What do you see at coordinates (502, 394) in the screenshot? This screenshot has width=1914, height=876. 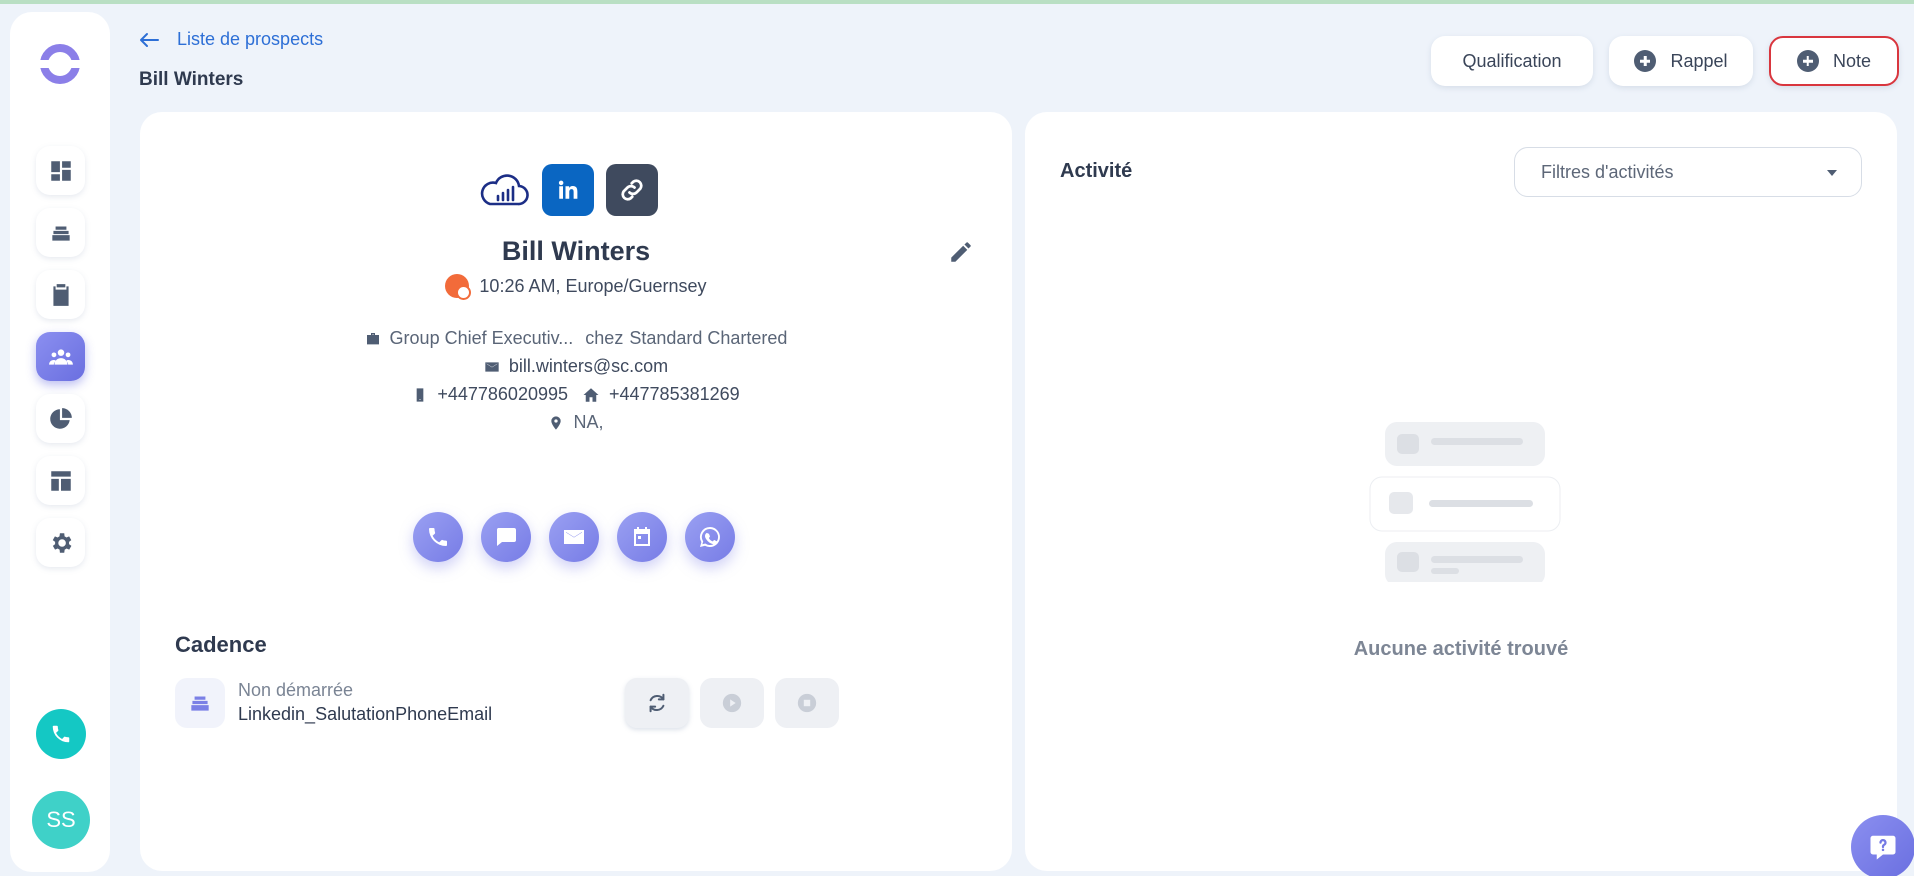 I see `prospect-mobile: +447786020995` at bounding box center [502, 394].